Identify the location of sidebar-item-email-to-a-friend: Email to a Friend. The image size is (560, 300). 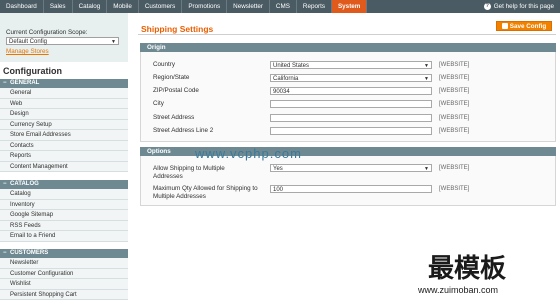
(64, 236).